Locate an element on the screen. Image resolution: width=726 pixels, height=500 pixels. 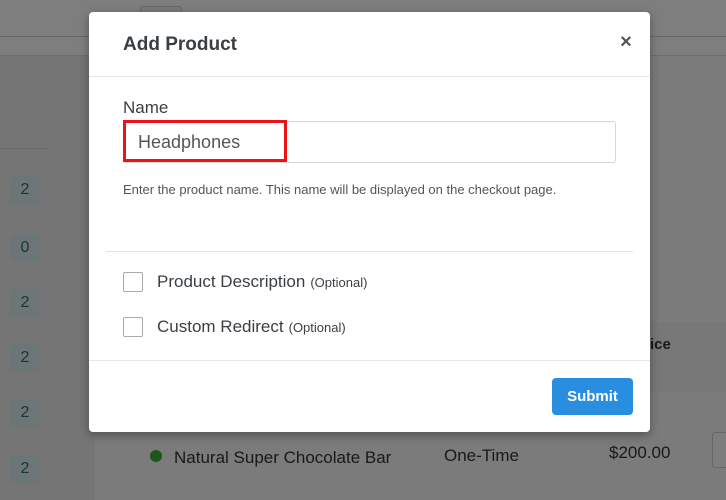
submit-button: Submit is located at coordinates (592, 396).